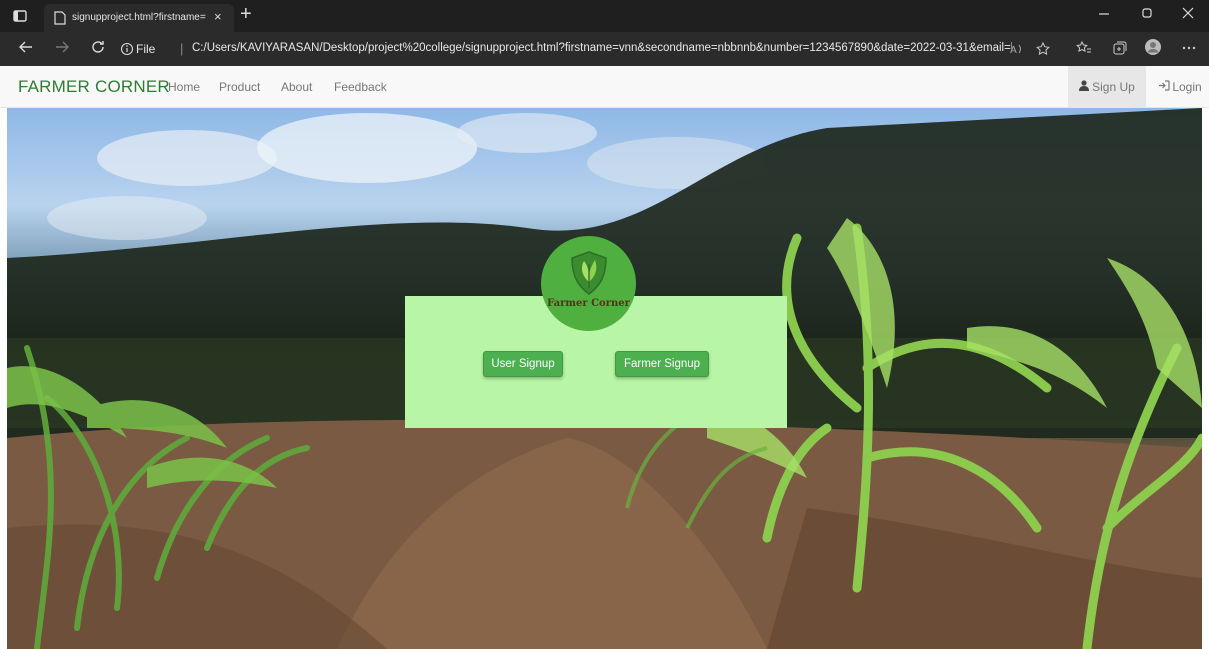 The image size is (1209, 649). I want to click on nav-feedback: Feedback, so click(360, 87).